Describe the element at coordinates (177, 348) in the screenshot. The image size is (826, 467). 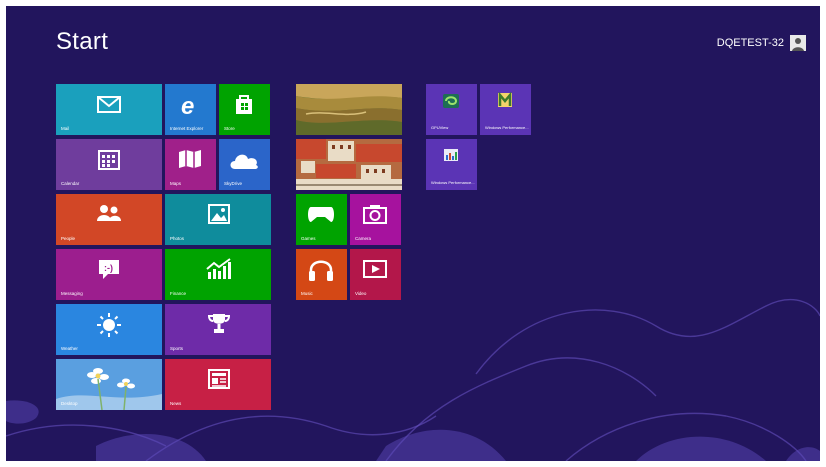
I see `tile-label: Sports` at that location.